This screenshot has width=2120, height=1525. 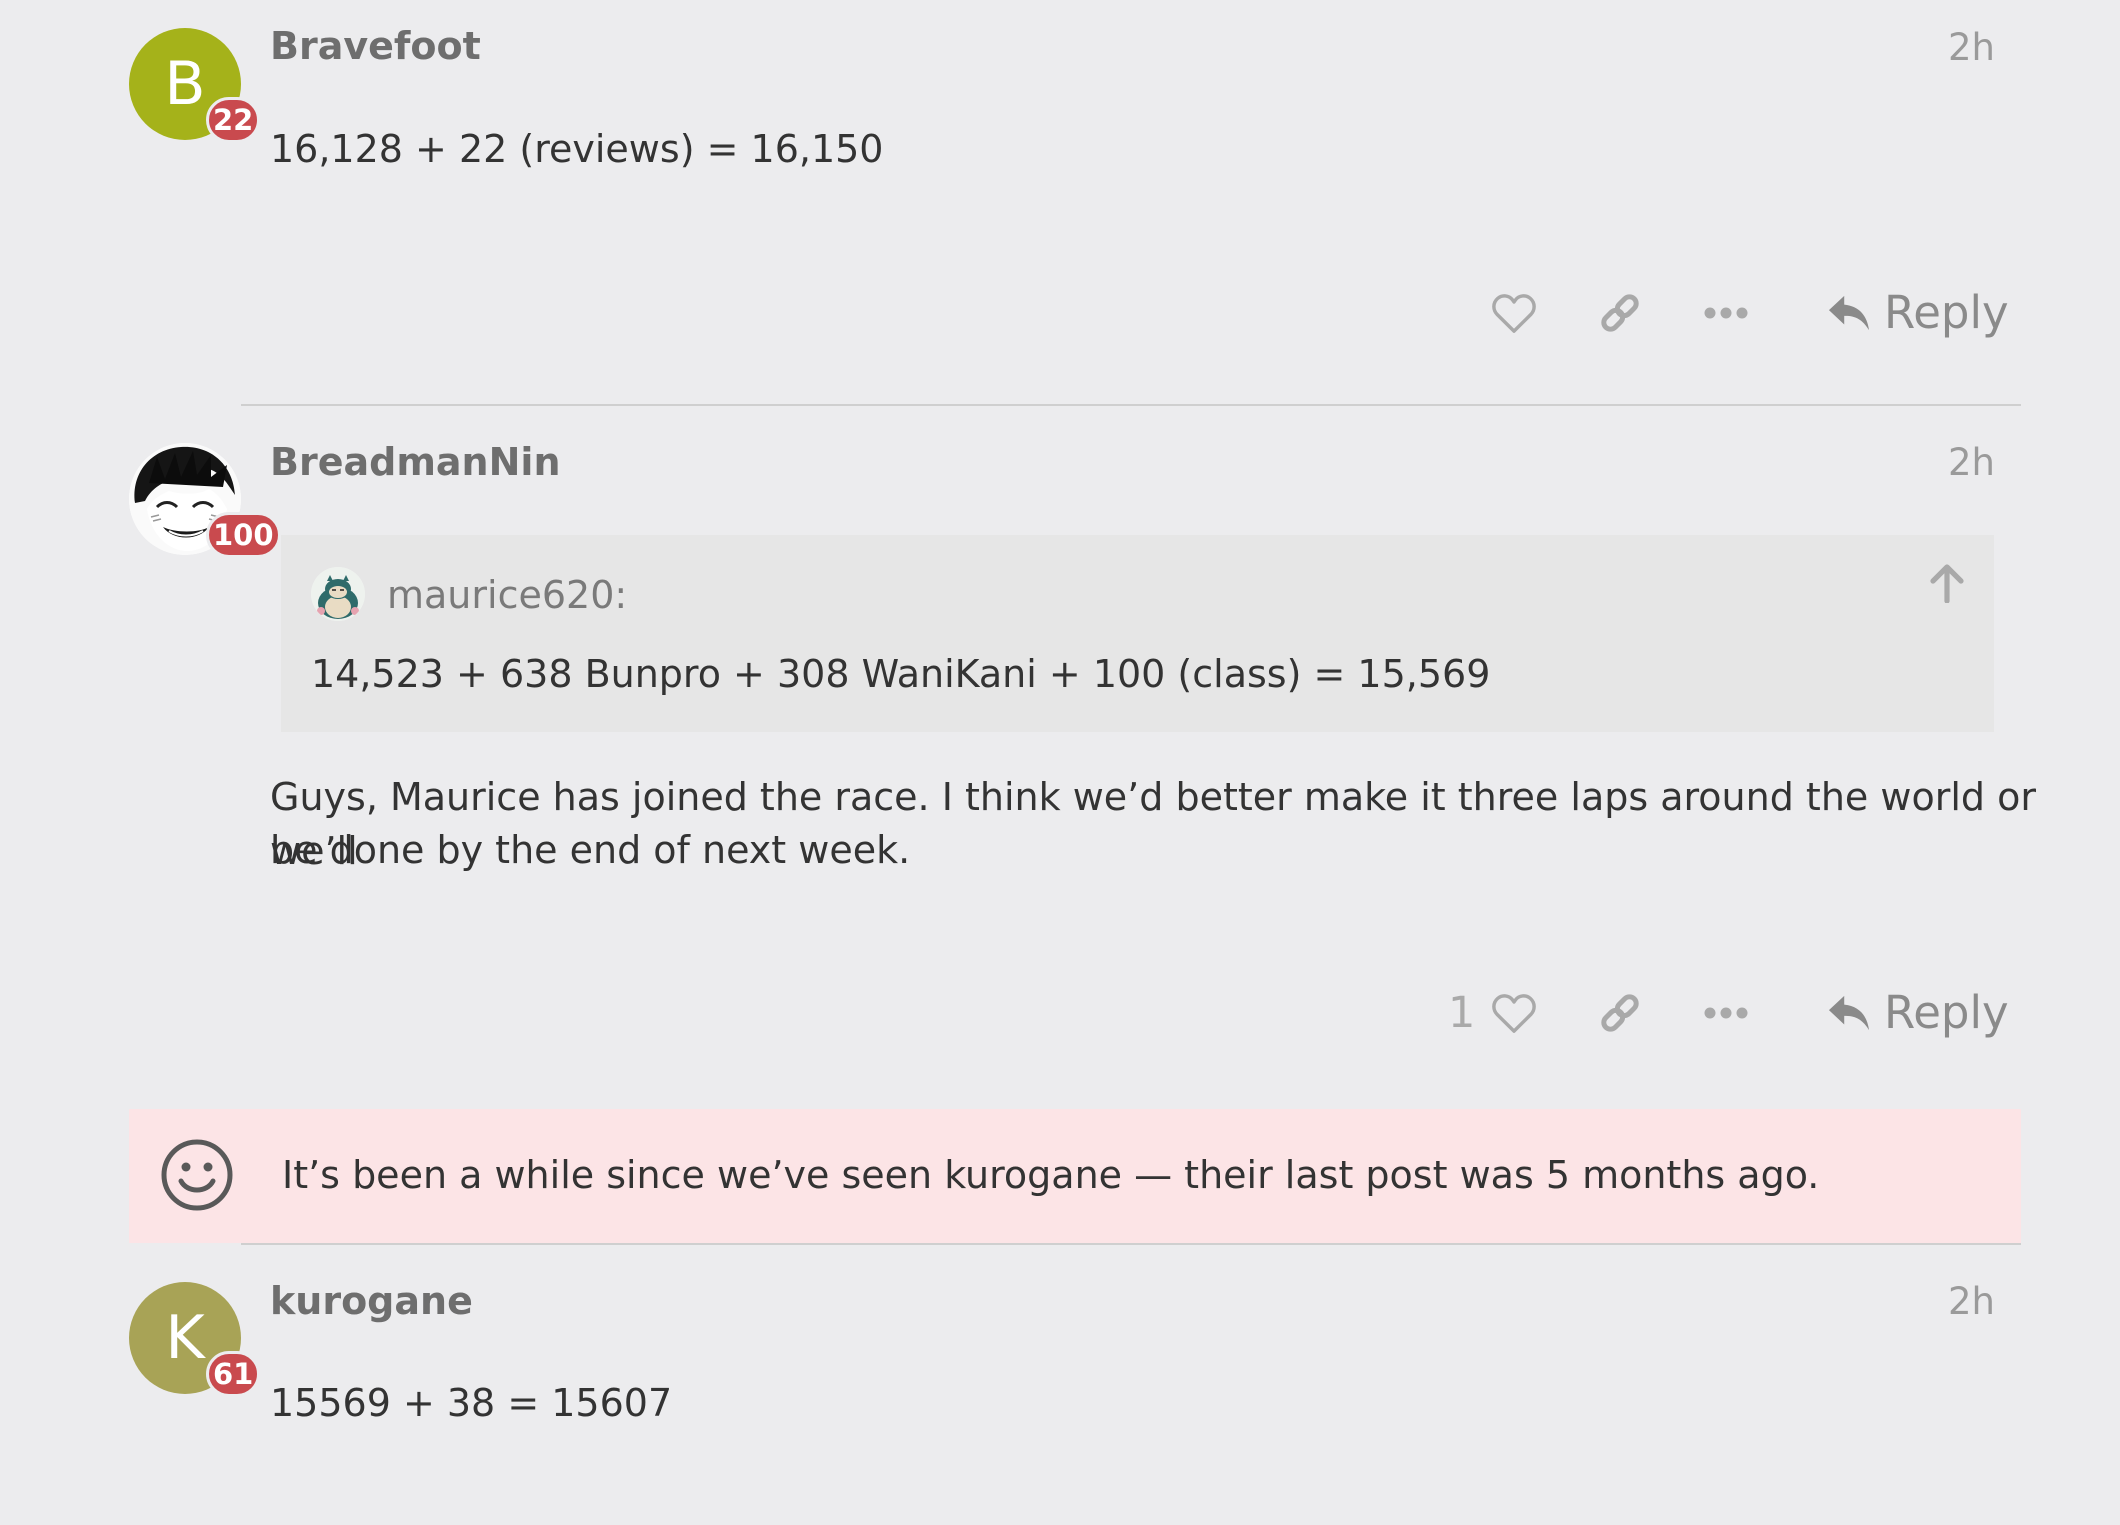 What do you see at coordinates (233, 1374) in the screenshot?
I see `trust-level-badge: 61` at bounding box center [233, 1374].